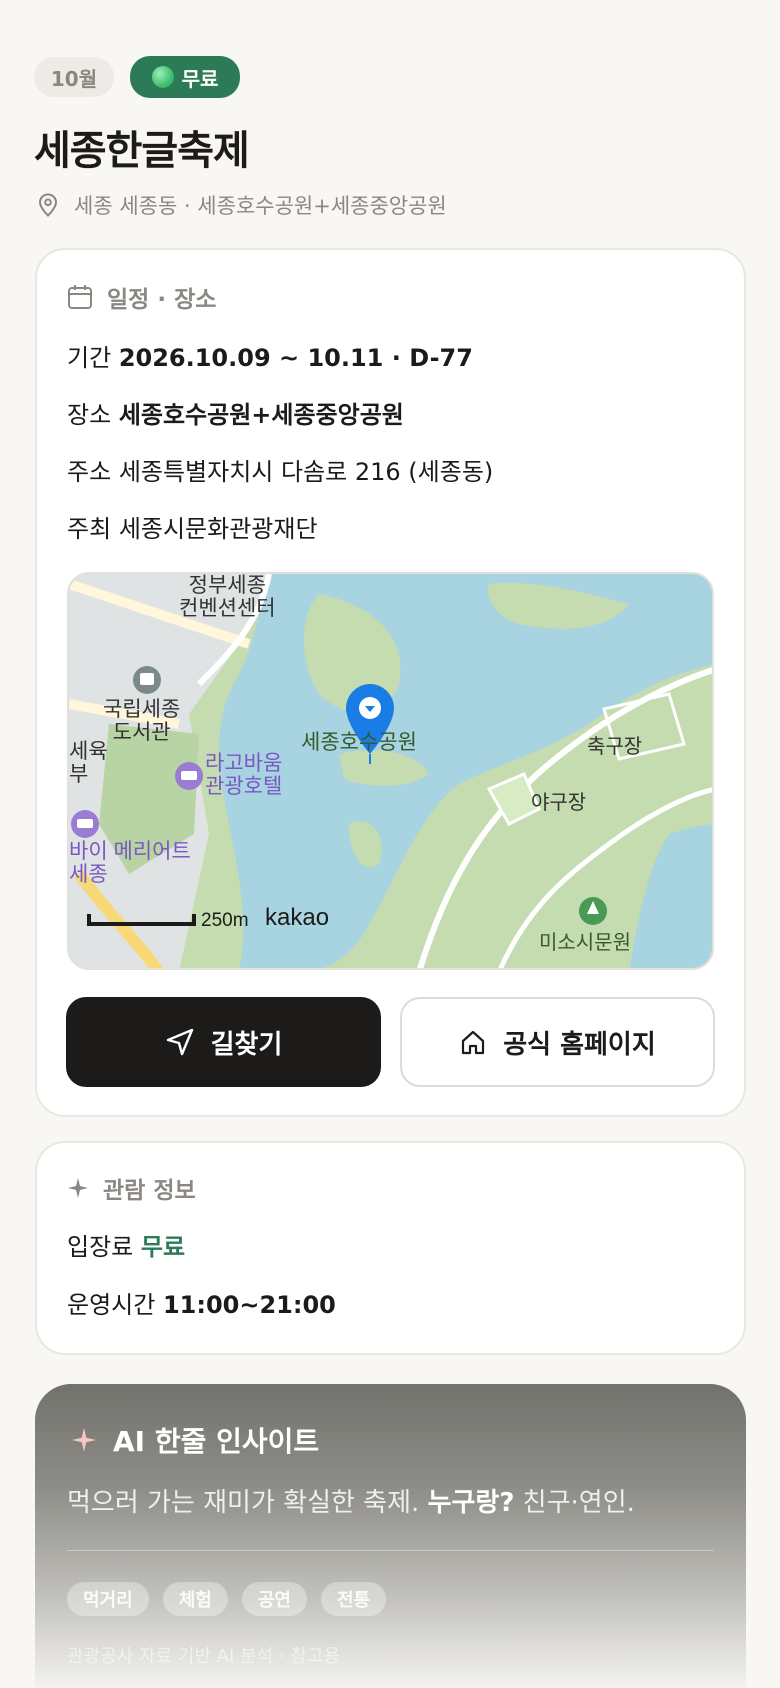  What do you see at coordinates (162, 77) in the screenshot?
I see `status-dot-icon` at bounding box center [162, 77].